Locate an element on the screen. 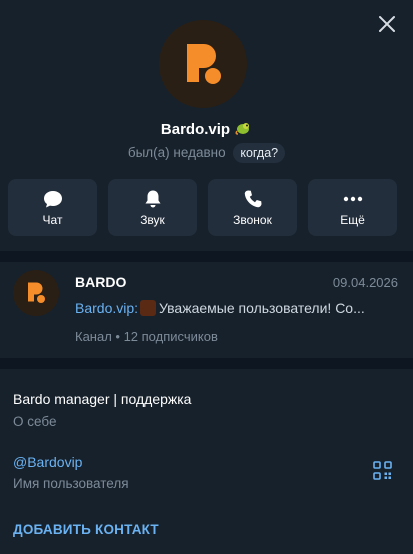  sound-button: Звук is located at coordinates (152, 207).